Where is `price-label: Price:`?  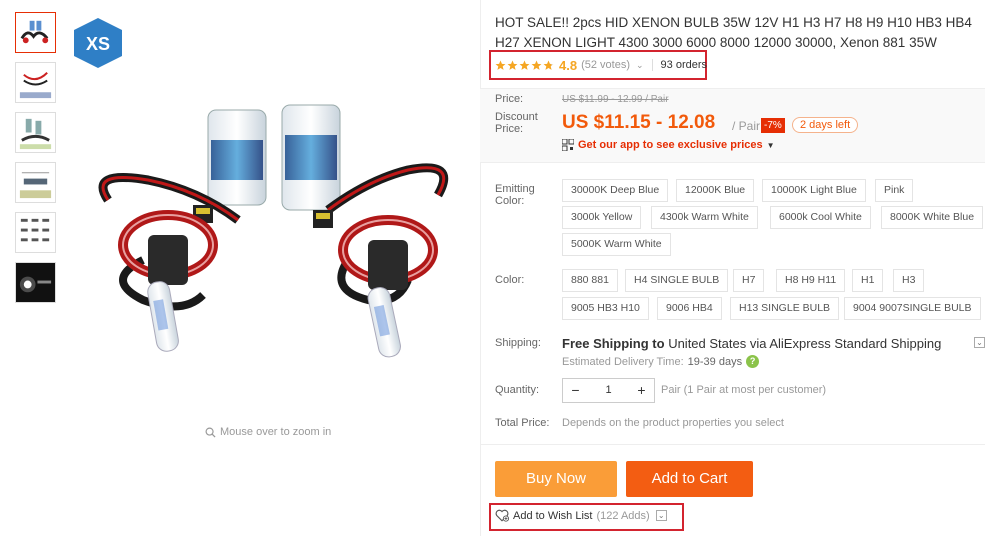 price-label: Price: is located at coordinates (509, 99).